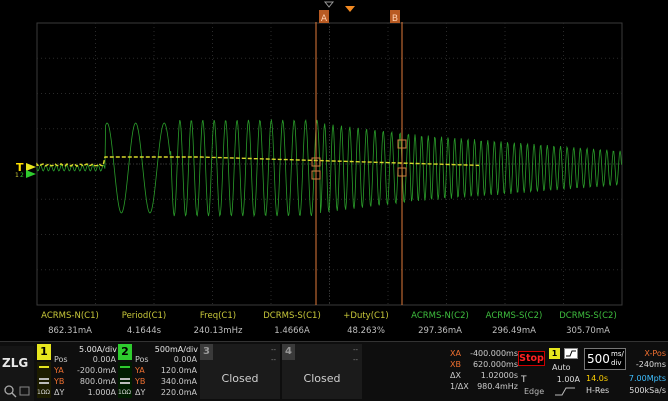 The width and height of the screenshot is (668, 401). Describe the element at coordinates (288, 352) in the screenshot. I see `channel-4-number: 4` at that location.